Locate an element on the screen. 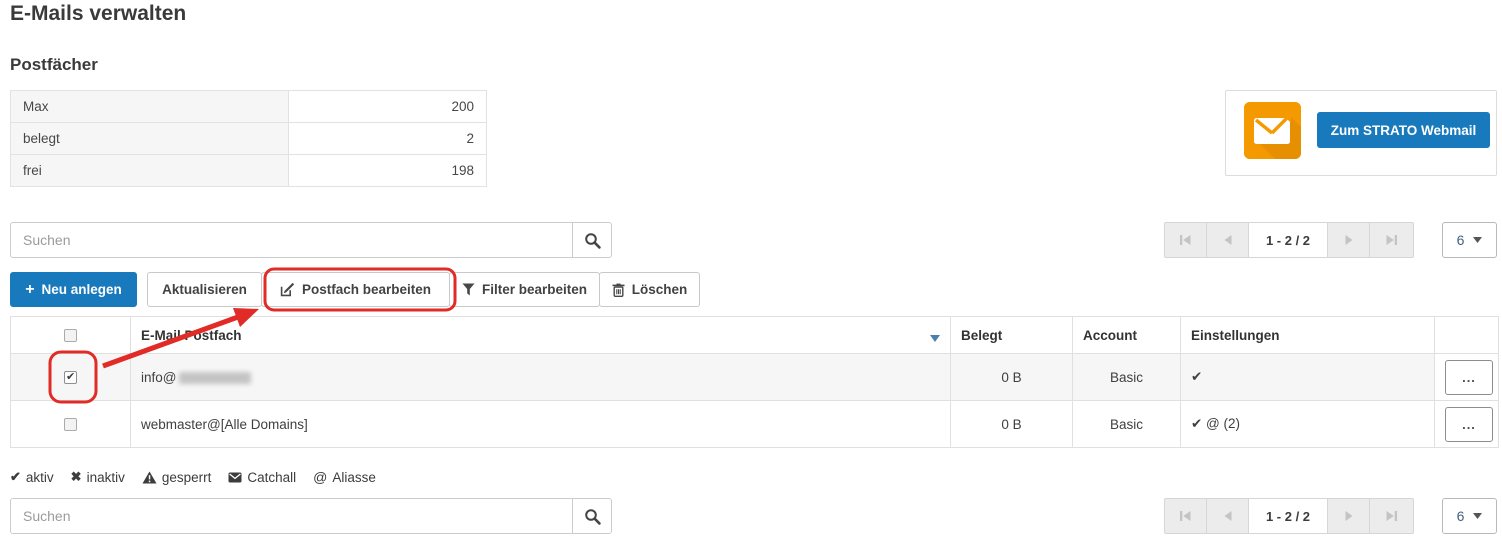  legend-item-catchall: Catchall is located at coordinates (262, 477).